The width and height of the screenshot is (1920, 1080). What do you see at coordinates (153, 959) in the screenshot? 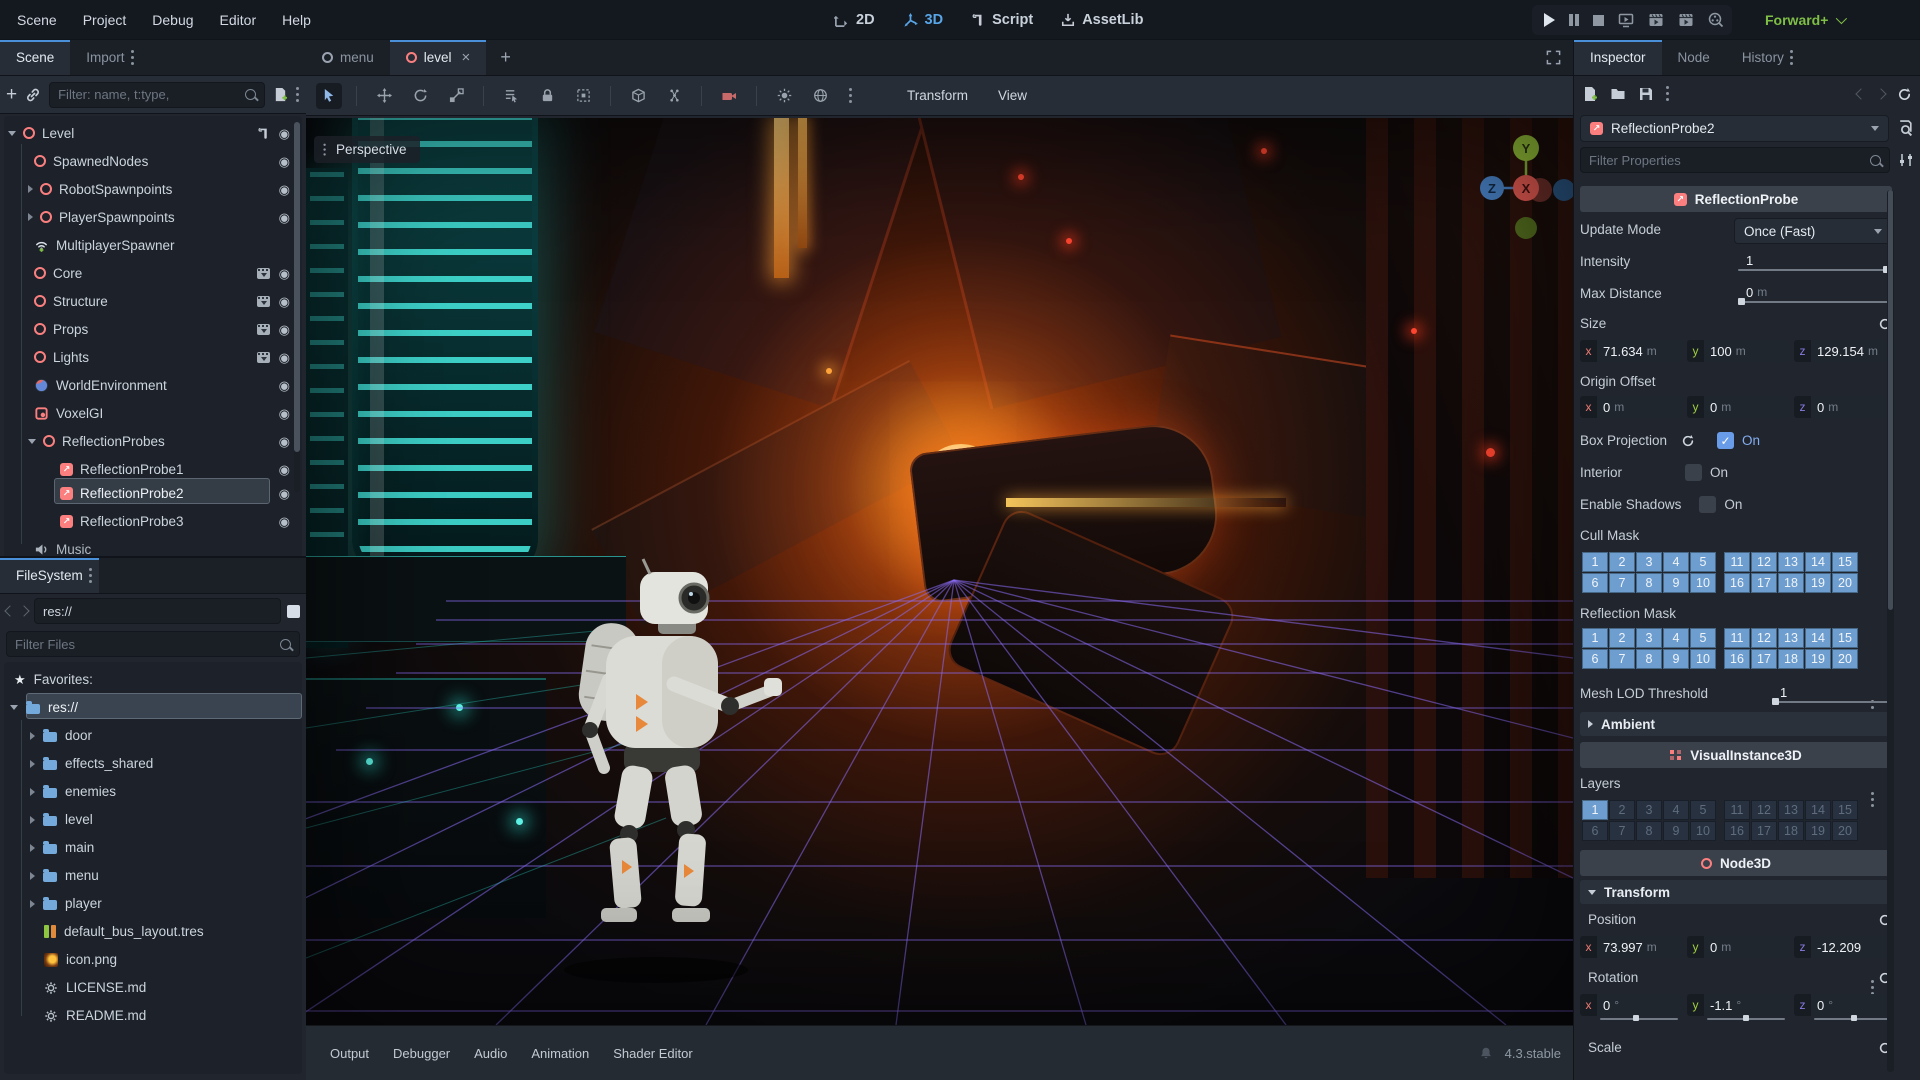
I see `file-row-iconpng: icon.png` at bounding box center [153, 959].